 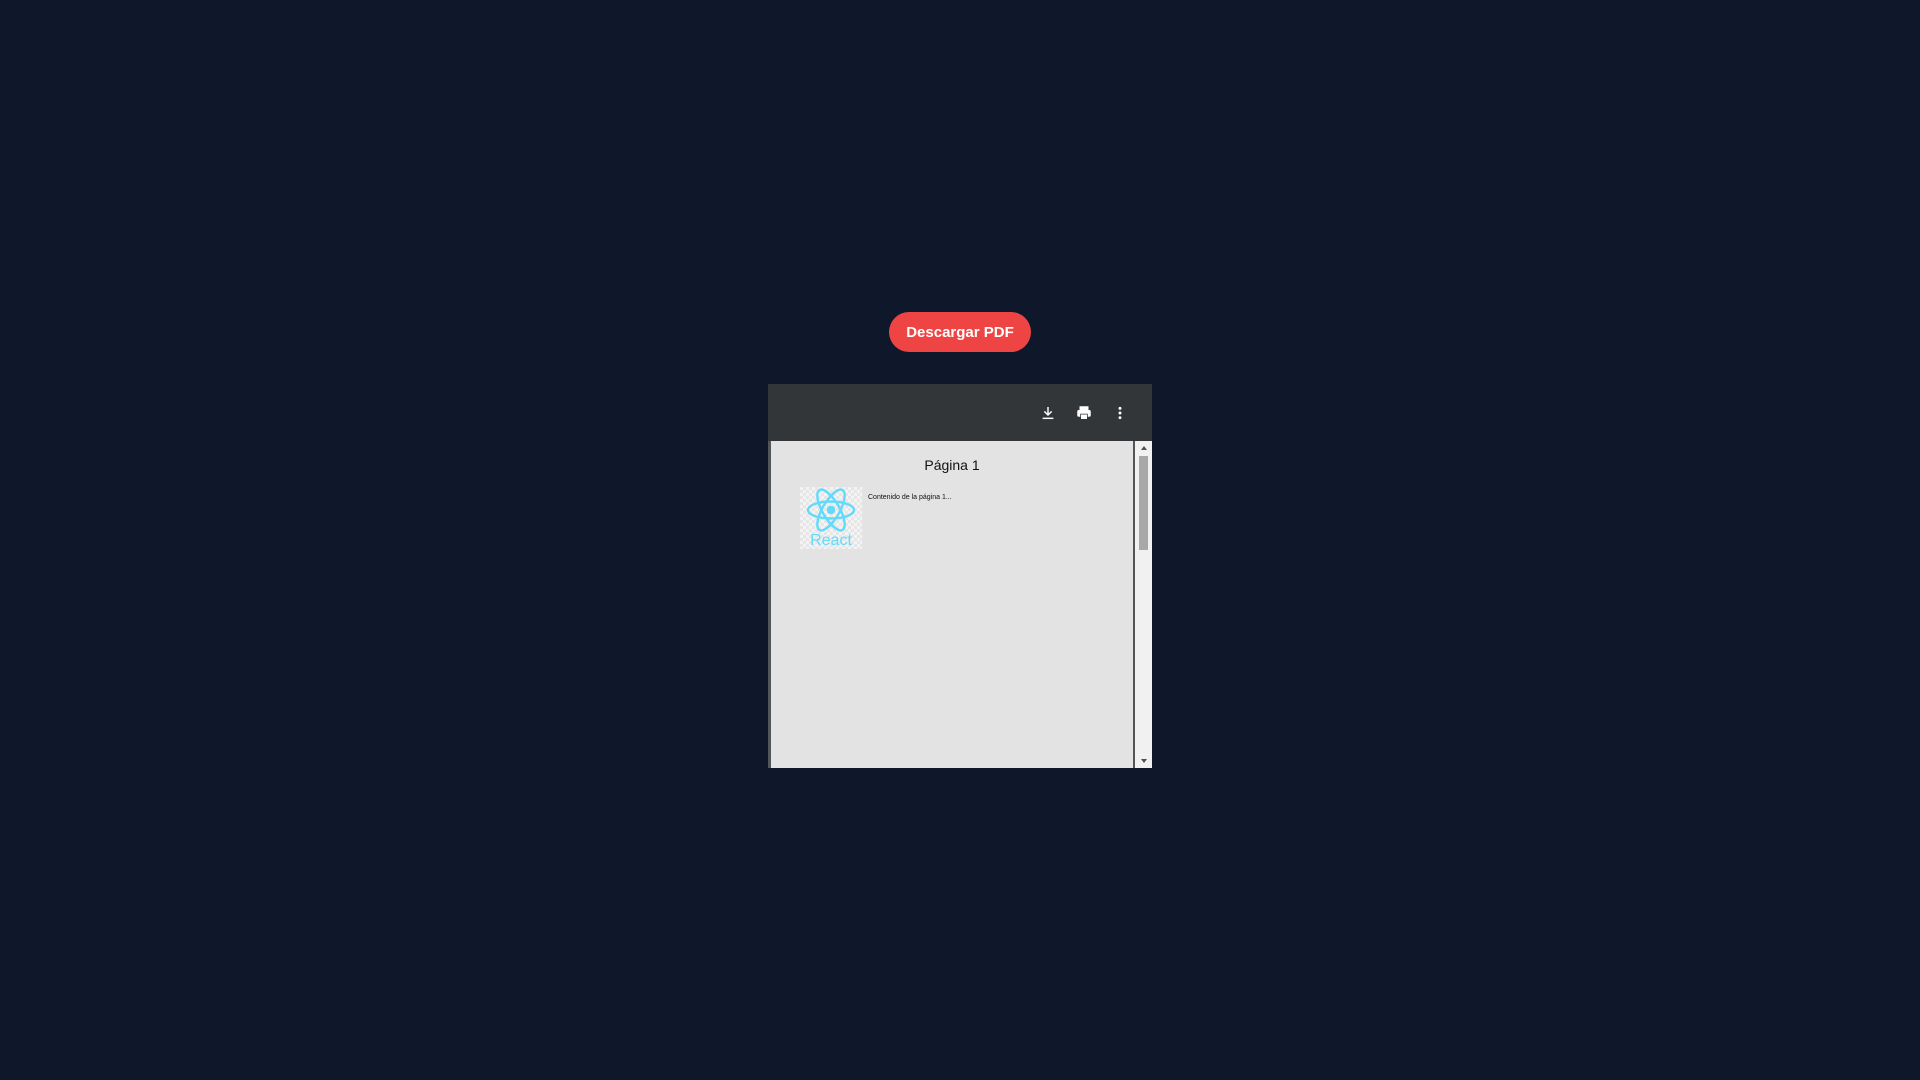 What do you see at coordinates (831, 518) in the screenshot?
I see `react-logo-image: React` at bounding box center [831, 518].